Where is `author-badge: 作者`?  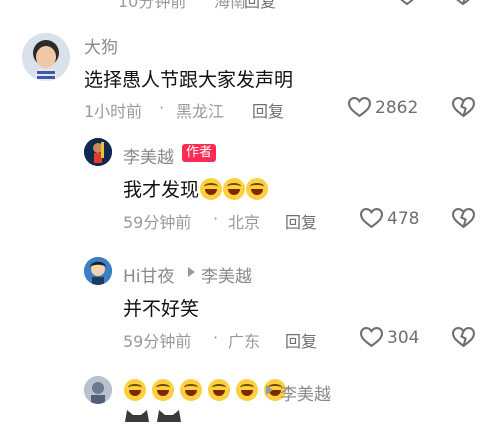
author-badge: 作者 is located at coordinates (199, 153).